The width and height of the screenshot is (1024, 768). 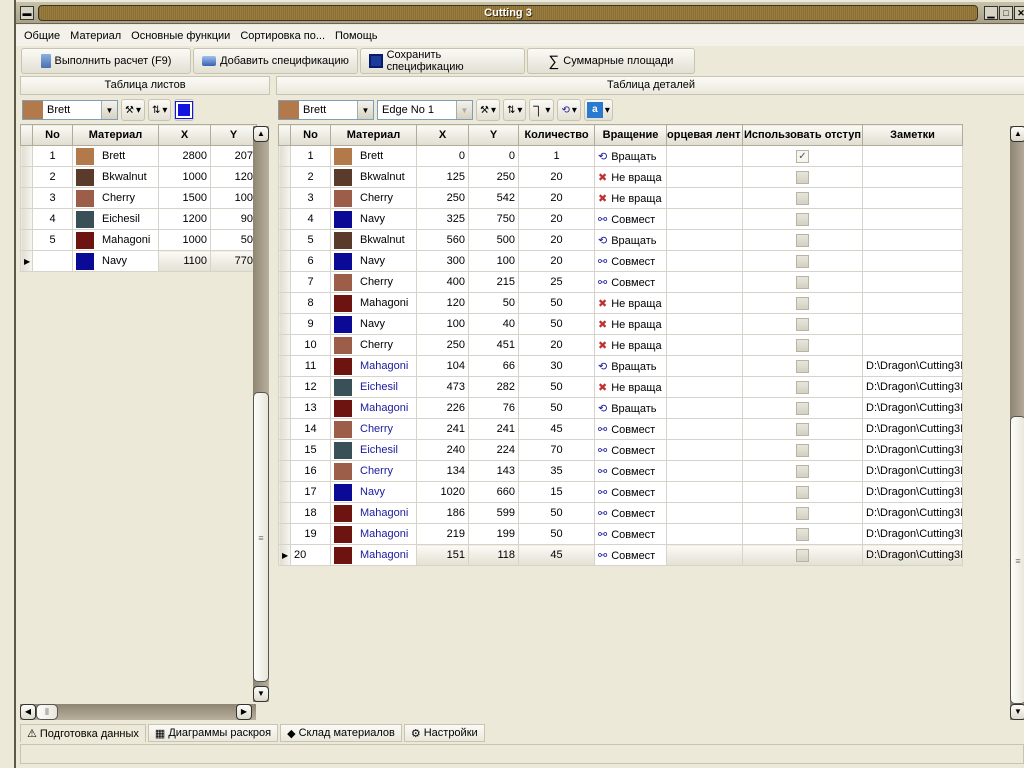 I want to click on cell-quantity: 70, so click(x=556, y=450).